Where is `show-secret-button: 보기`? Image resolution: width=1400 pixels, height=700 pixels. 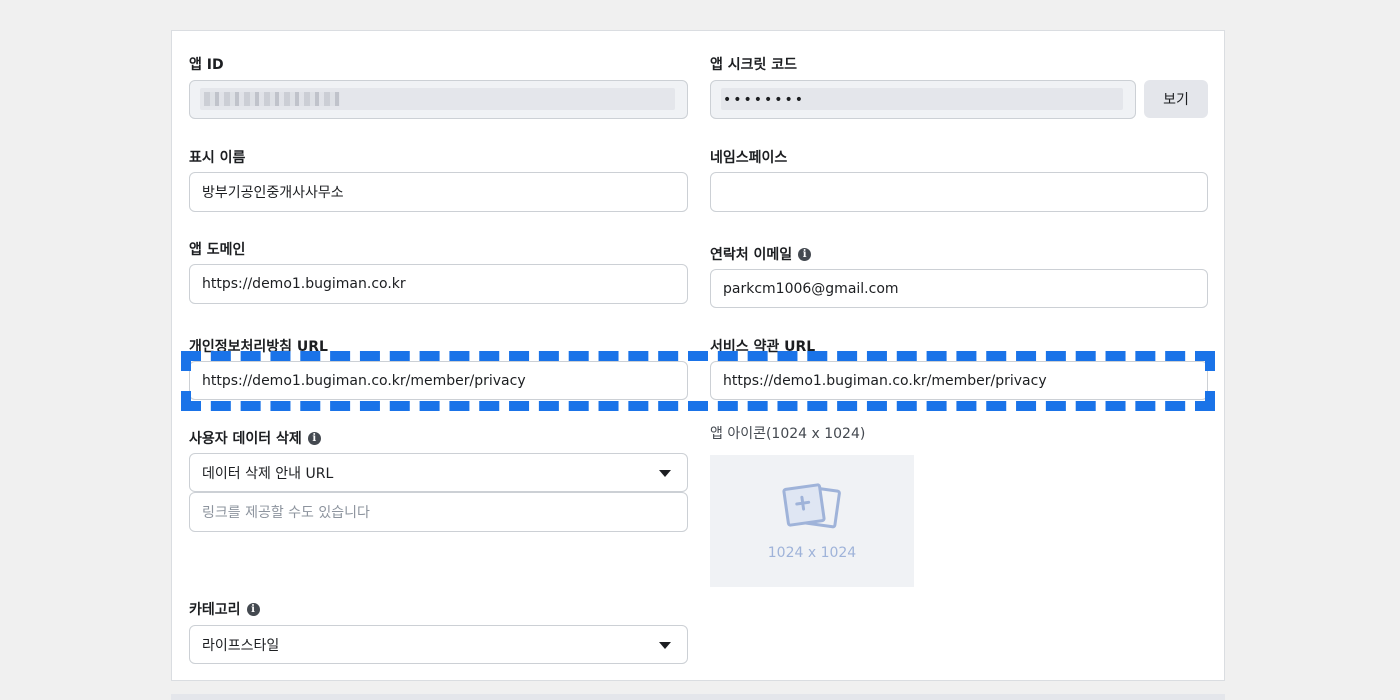
show-secret-button: 보기 is located at coordinates (1176, 99).